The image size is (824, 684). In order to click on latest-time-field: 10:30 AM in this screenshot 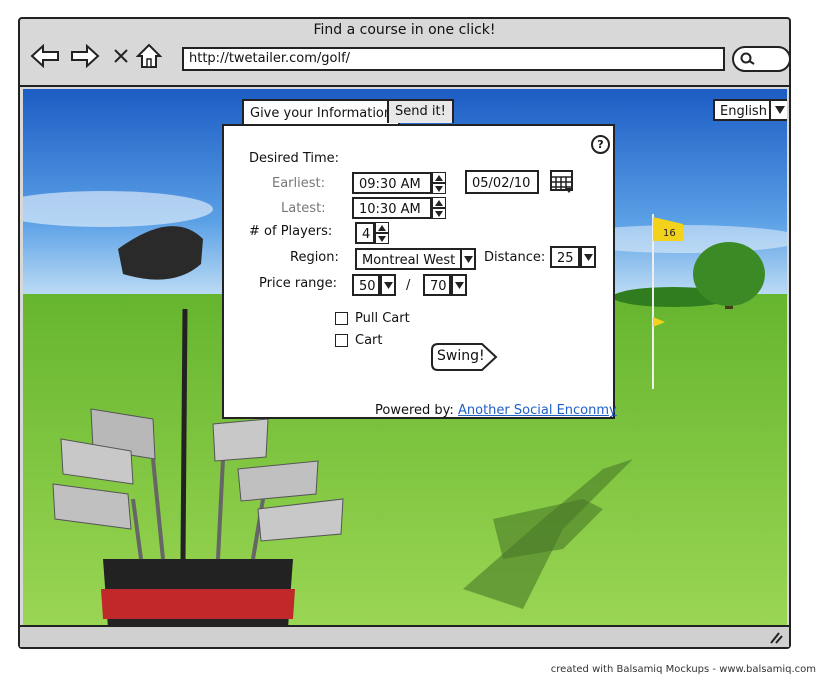, I will do `click(392, 208)`.